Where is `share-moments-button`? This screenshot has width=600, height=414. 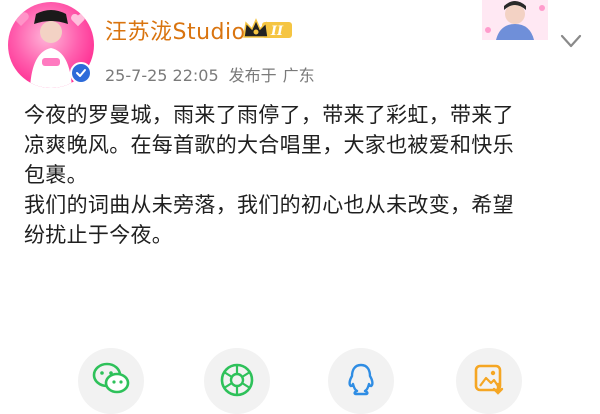 share-moments-button is located at coordinates (237, 381).